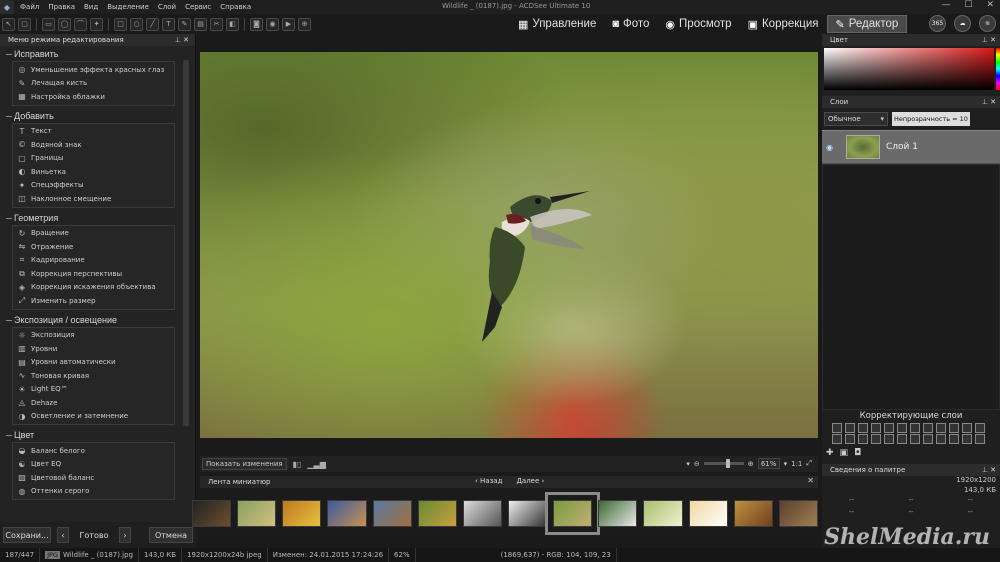  What do you see at coordinates (810, 480) in the screenshot?
I see `close-icon: ✕` at bounding box center [810, 480].